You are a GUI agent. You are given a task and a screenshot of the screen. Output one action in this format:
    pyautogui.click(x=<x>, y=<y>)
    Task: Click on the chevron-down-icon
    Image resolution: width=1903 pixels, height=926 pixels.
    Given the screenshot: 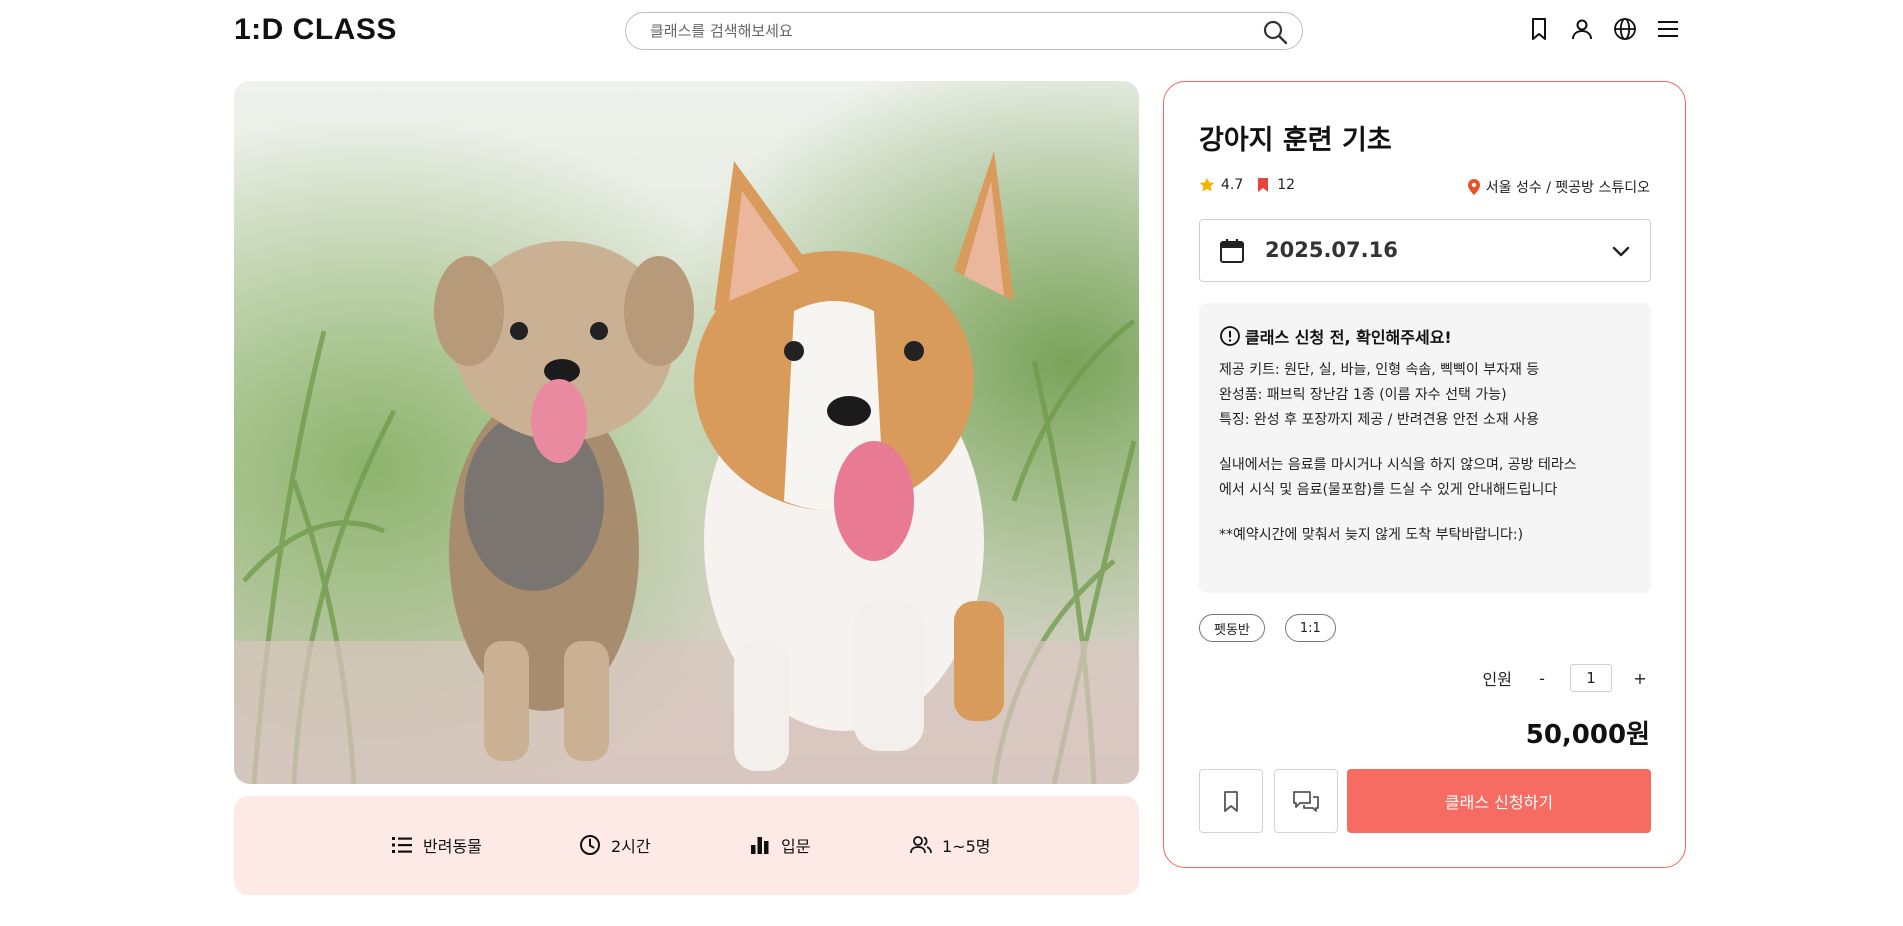 What is the action you would take?
    pyautogui.click(x=1621, y=251)
    